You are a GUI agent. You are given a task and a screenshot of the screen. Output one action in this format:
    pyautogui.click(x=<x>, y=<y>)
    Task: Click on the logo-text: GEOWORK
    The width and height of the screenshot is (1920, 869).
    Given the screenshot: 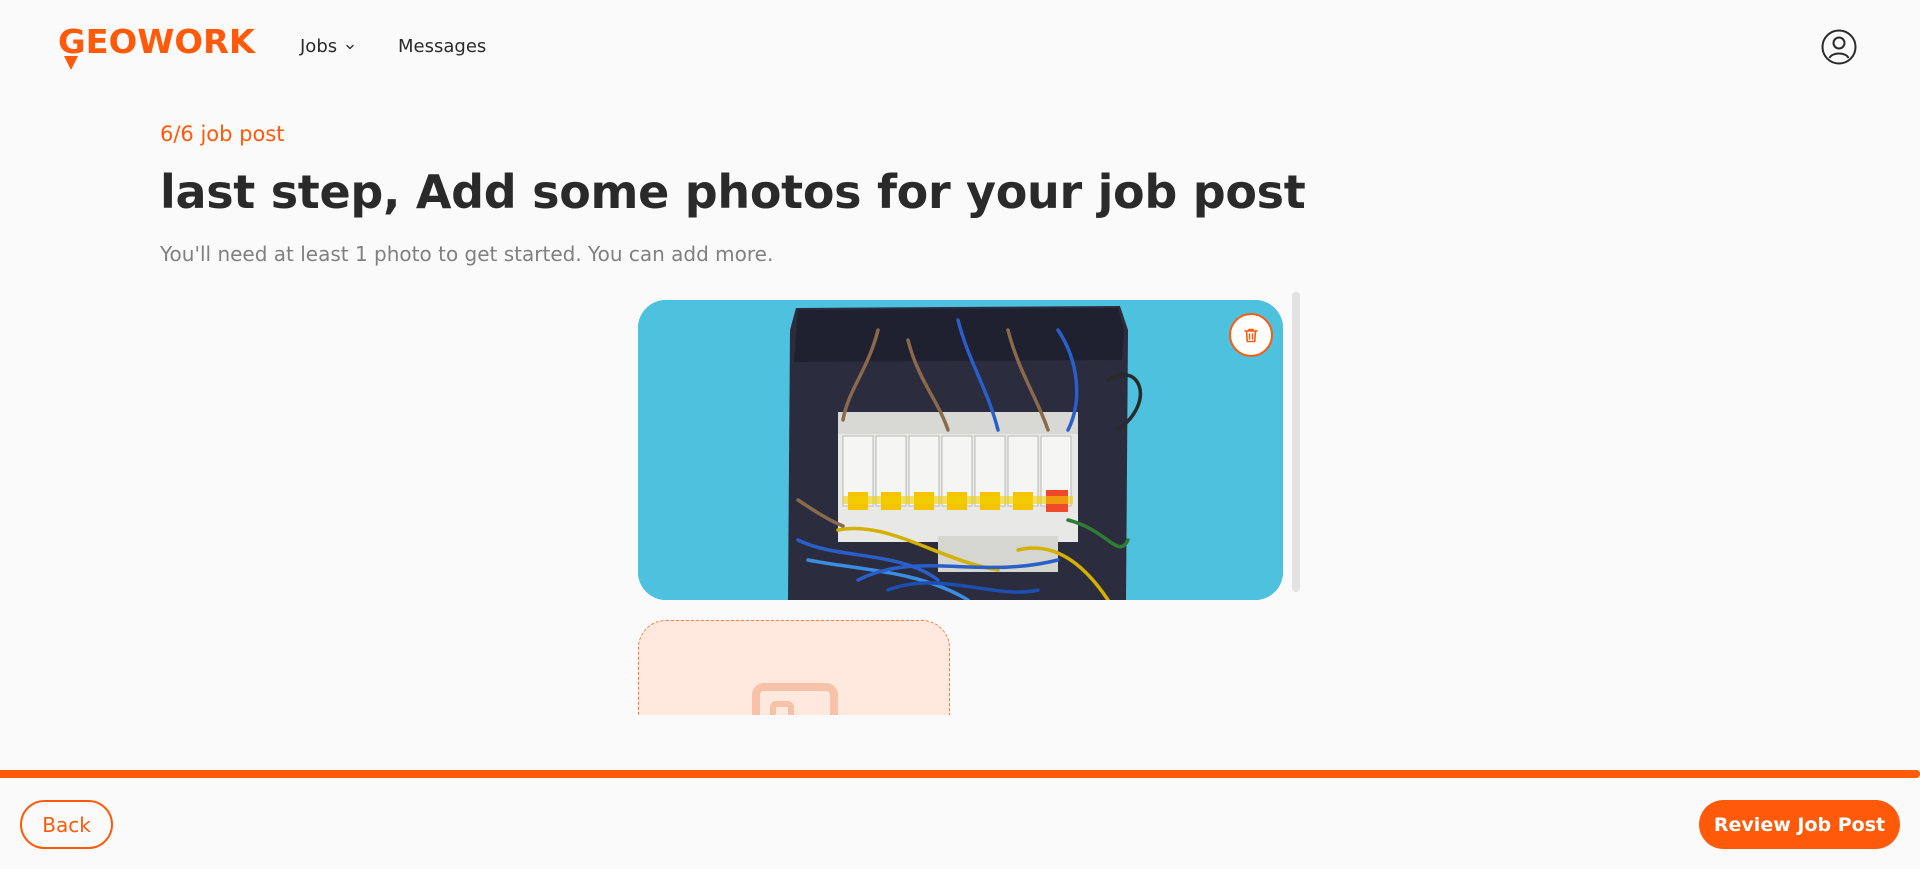 What is the action you would take?
    pyautogui.click(x=156, y=41)
    